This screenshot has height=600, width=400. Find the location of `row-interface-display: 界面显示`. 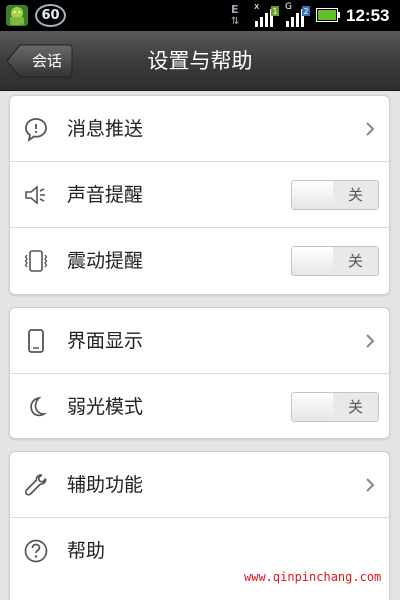

row-interface-display: 界面显示 is located at coordinates (199, 341).